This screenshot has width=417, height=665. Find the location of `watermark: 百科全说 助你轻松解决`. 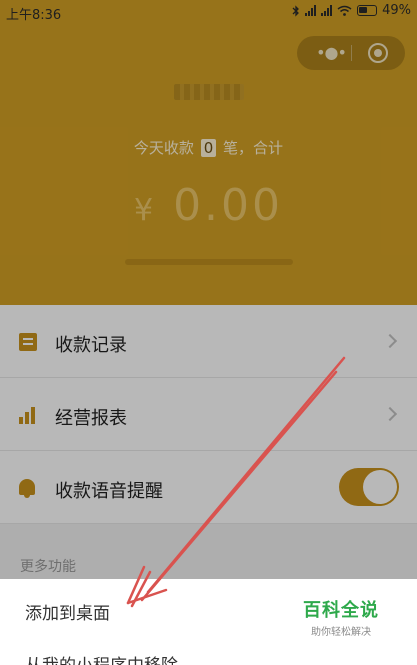

watermark: 百科全说 助你轻松解决 is located at coordinates (341, 617).